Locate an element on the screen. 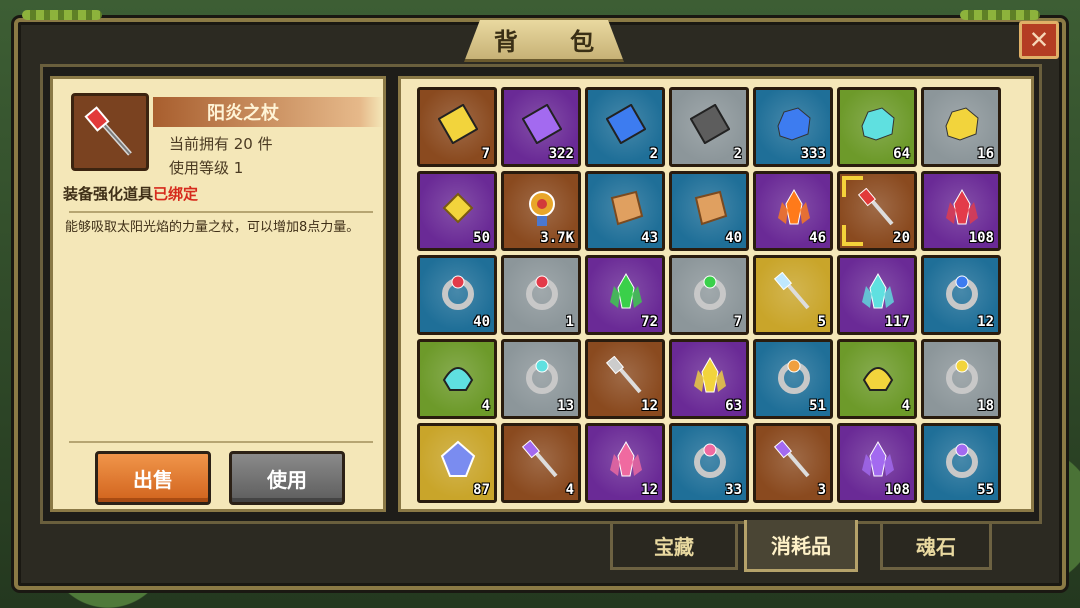 The image size is (1080, 608). inventory-slot: 72 is located at coordinates (625, 295).